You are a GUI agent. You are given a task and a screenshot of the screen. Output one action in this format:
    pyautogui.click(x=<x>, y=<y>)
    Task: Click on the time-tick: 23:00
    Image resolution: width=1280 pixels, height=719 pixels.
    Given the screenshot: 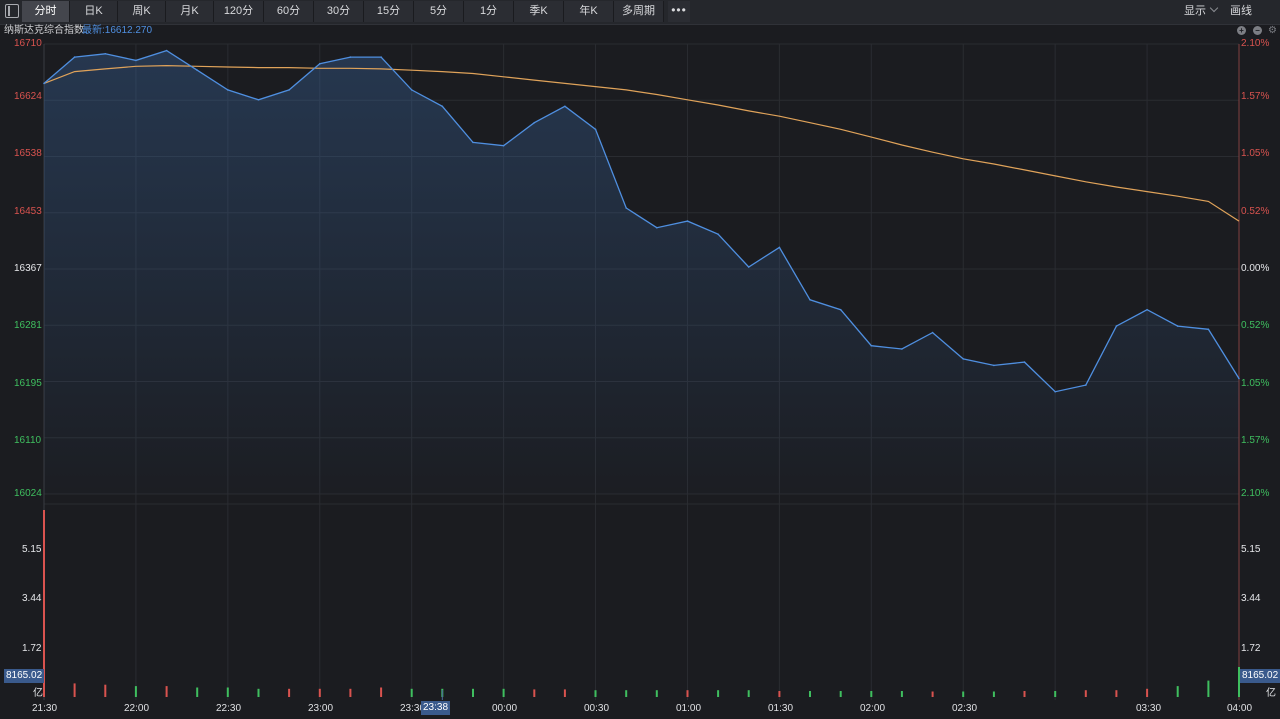 What is the action you would take?
    pyautogui.click(x=321, y=708)
    